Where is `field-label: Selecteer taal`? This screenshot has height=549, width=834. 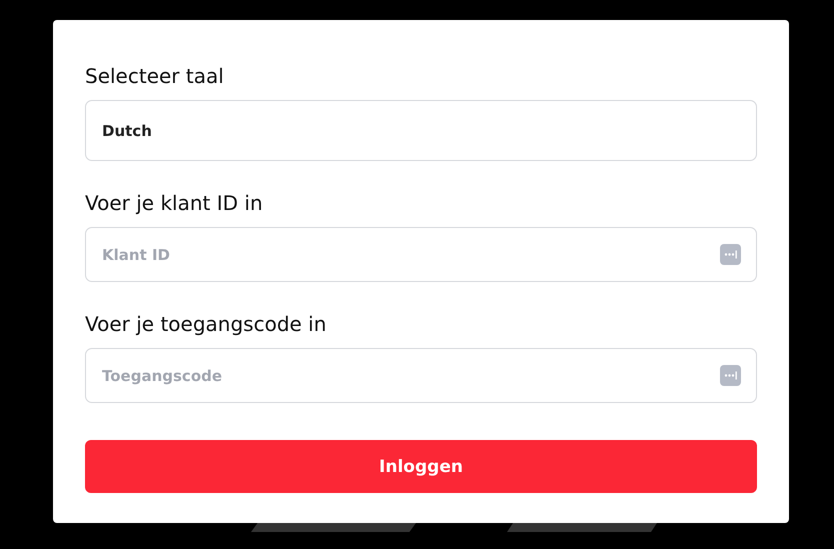 field-label: Selecteer taal is located at coordinates (155, 76).